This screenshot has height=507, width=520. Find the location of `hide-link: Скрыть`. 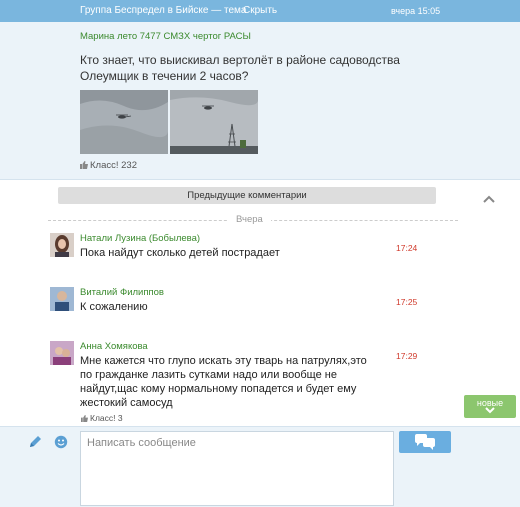

hide-link: Скрыть is located at coordinates (260, 10).